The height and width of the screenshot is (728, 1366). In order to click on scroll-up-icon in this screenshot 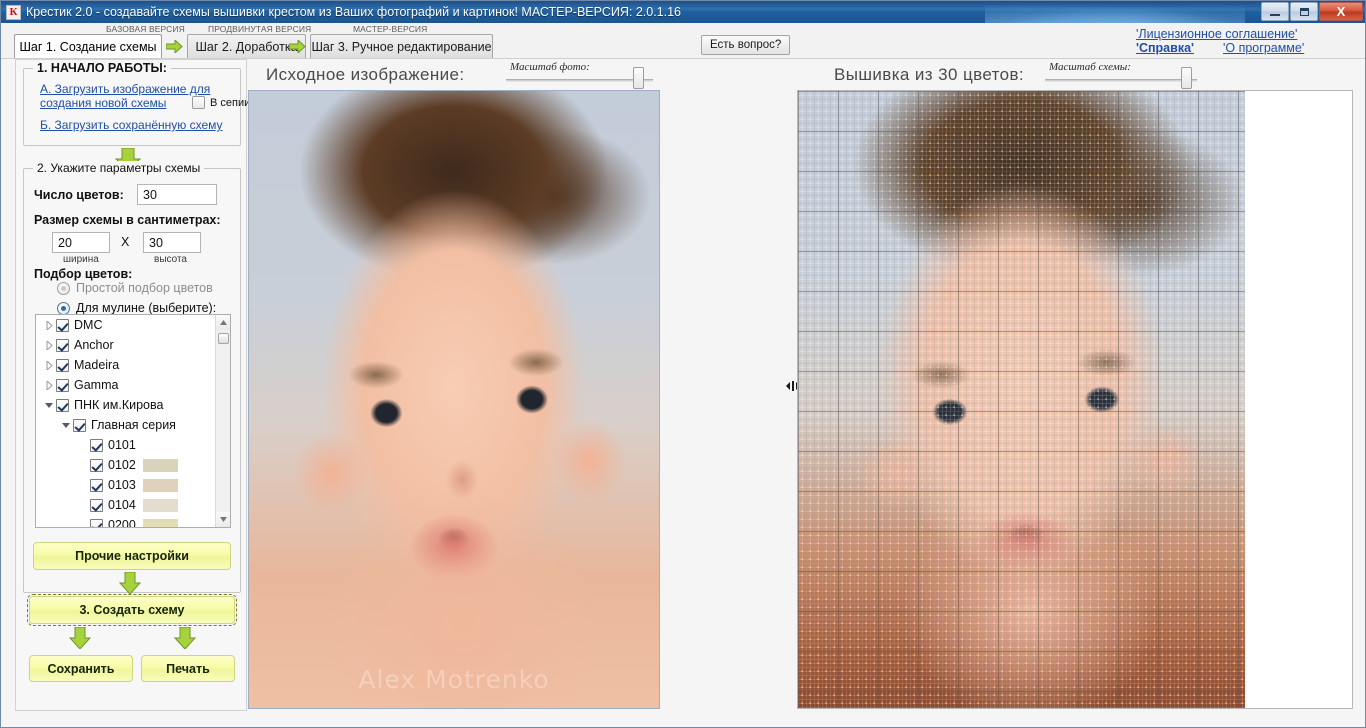, I will do `click(223, 322)`.